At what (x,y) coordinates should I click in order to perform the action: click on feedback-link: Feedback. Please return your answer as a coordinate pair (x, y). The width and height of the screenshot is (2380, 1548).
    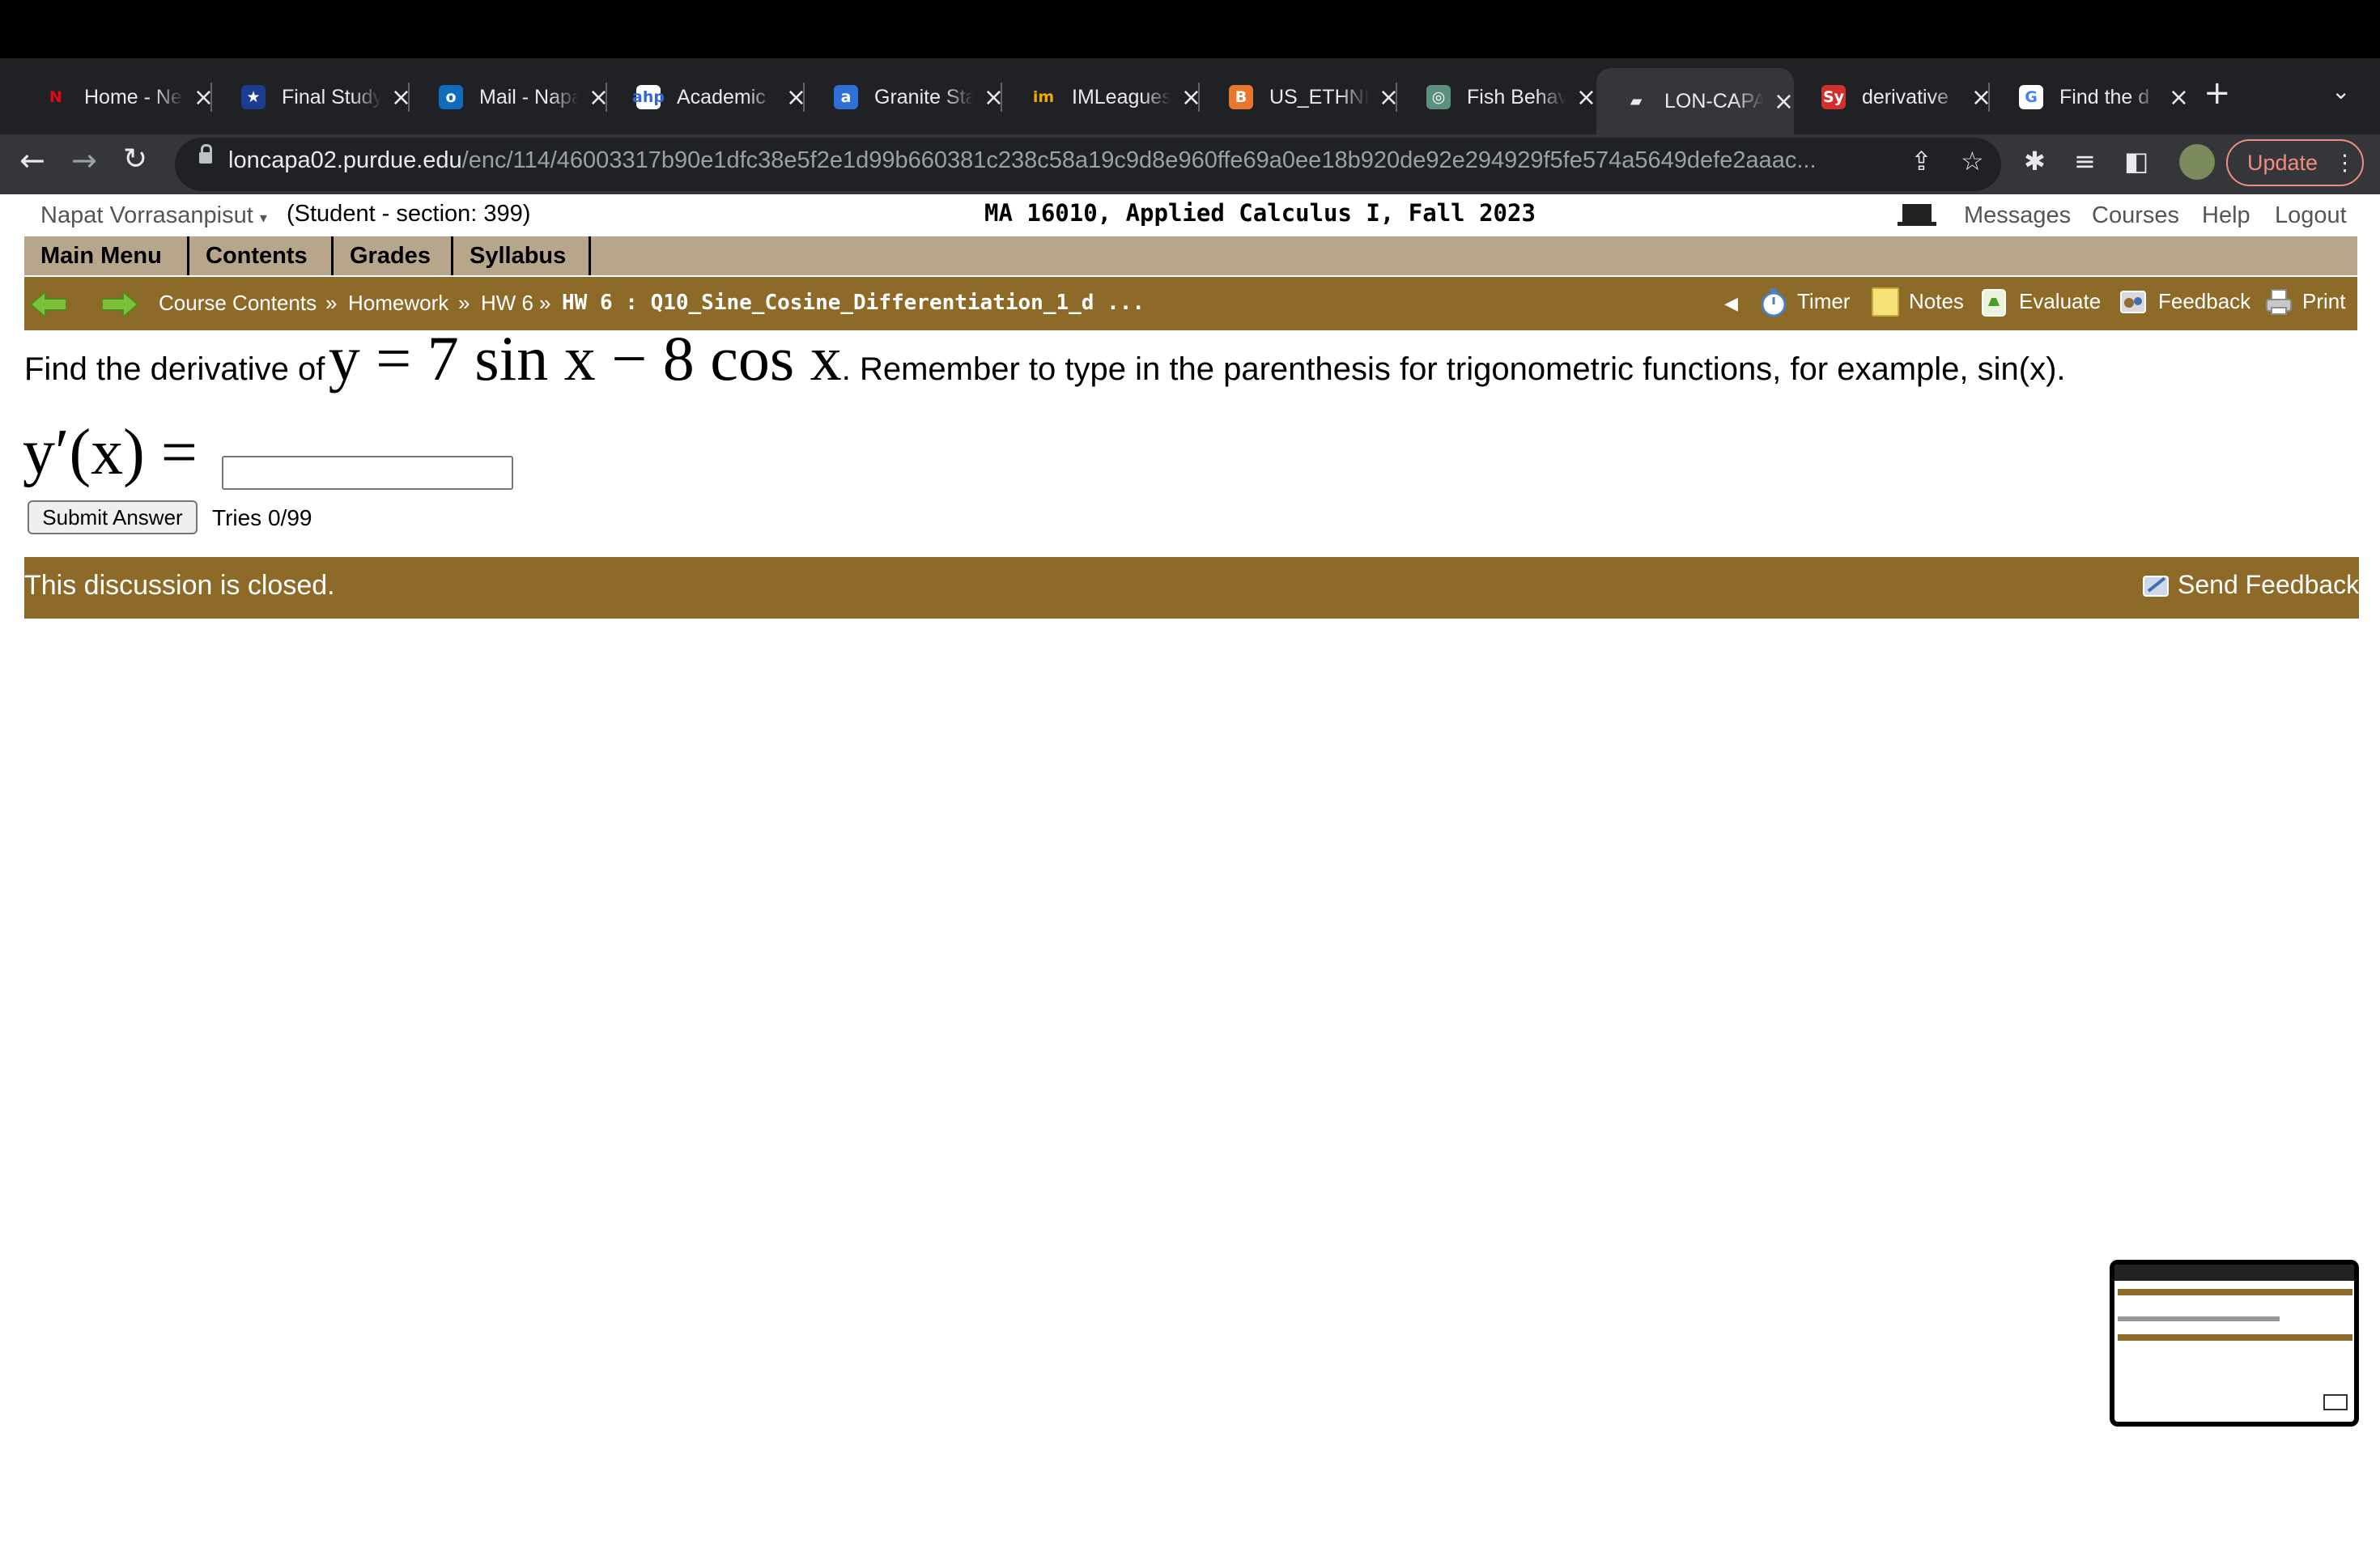
    Looking at the image, I should click on (2204, 302).